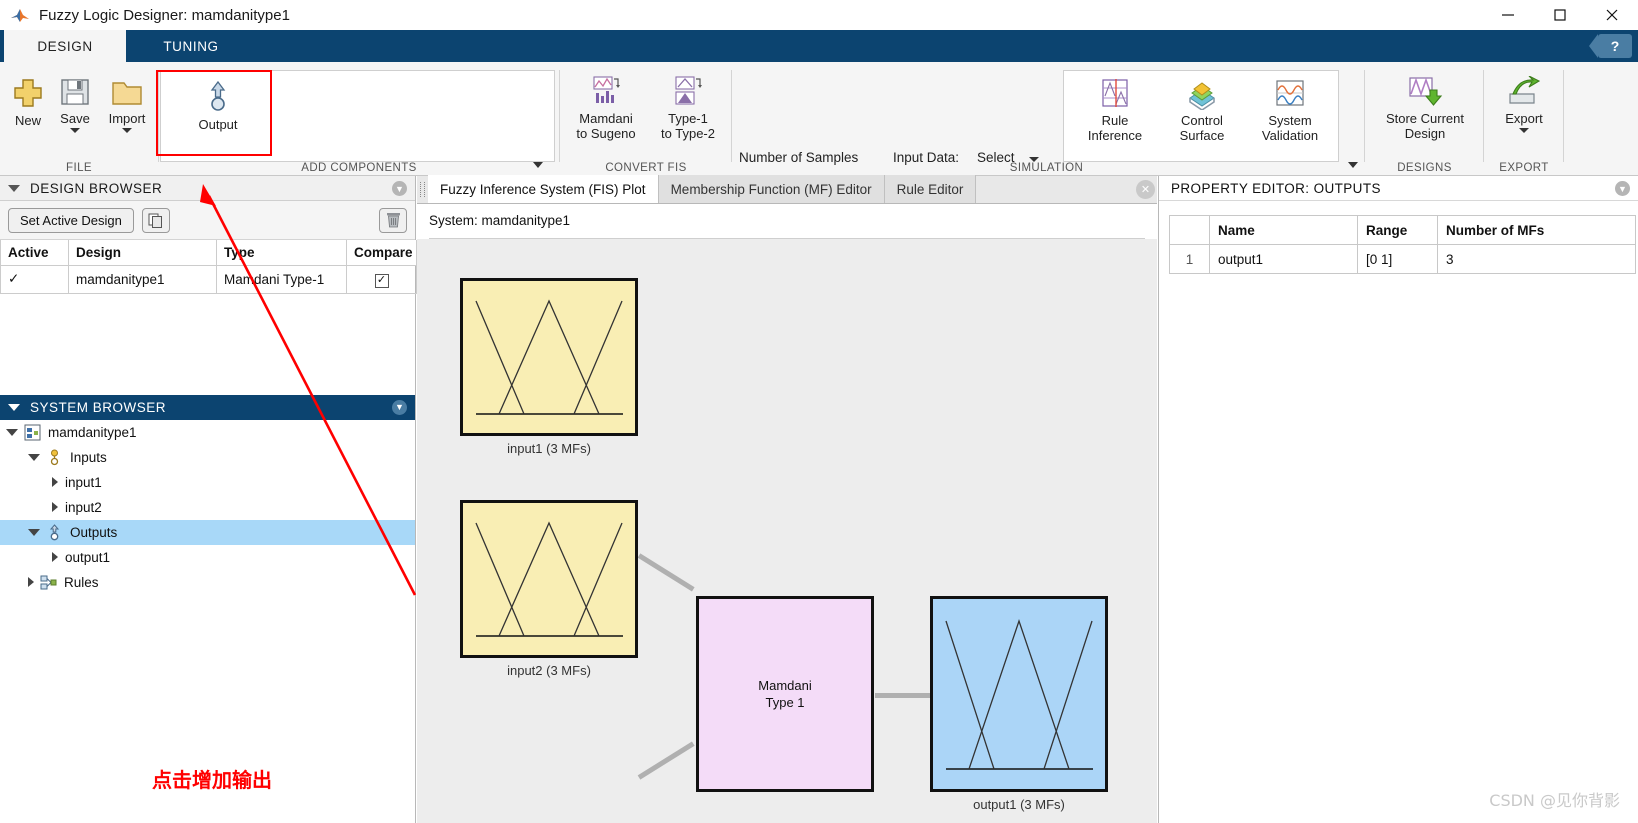 The width and height of the screenshot is (1638, 823). I want to click on ribbon-group-designs: Store Current Design DESIGNS, so click(1424, 119).